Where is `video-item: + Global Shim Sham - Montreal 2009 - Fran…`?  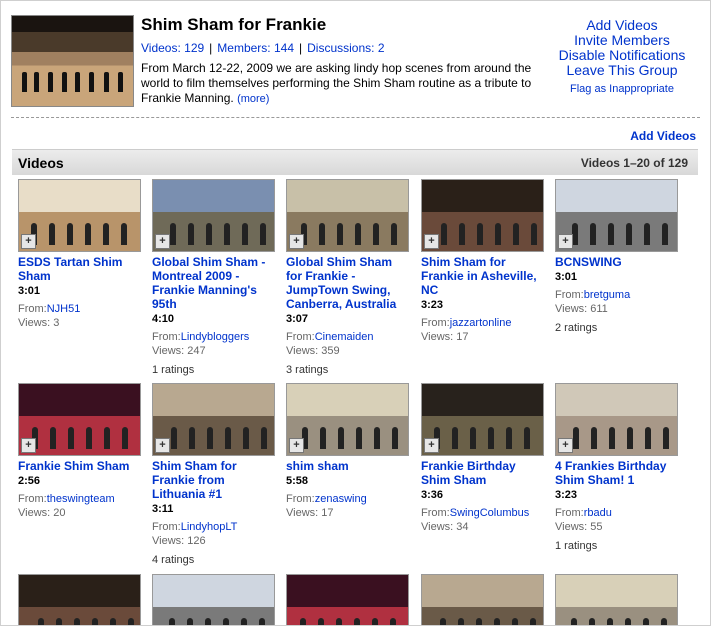 video-item: + Global Shim Sham - Montreal 2009 - Fran… is located at coordinates (214, 277).